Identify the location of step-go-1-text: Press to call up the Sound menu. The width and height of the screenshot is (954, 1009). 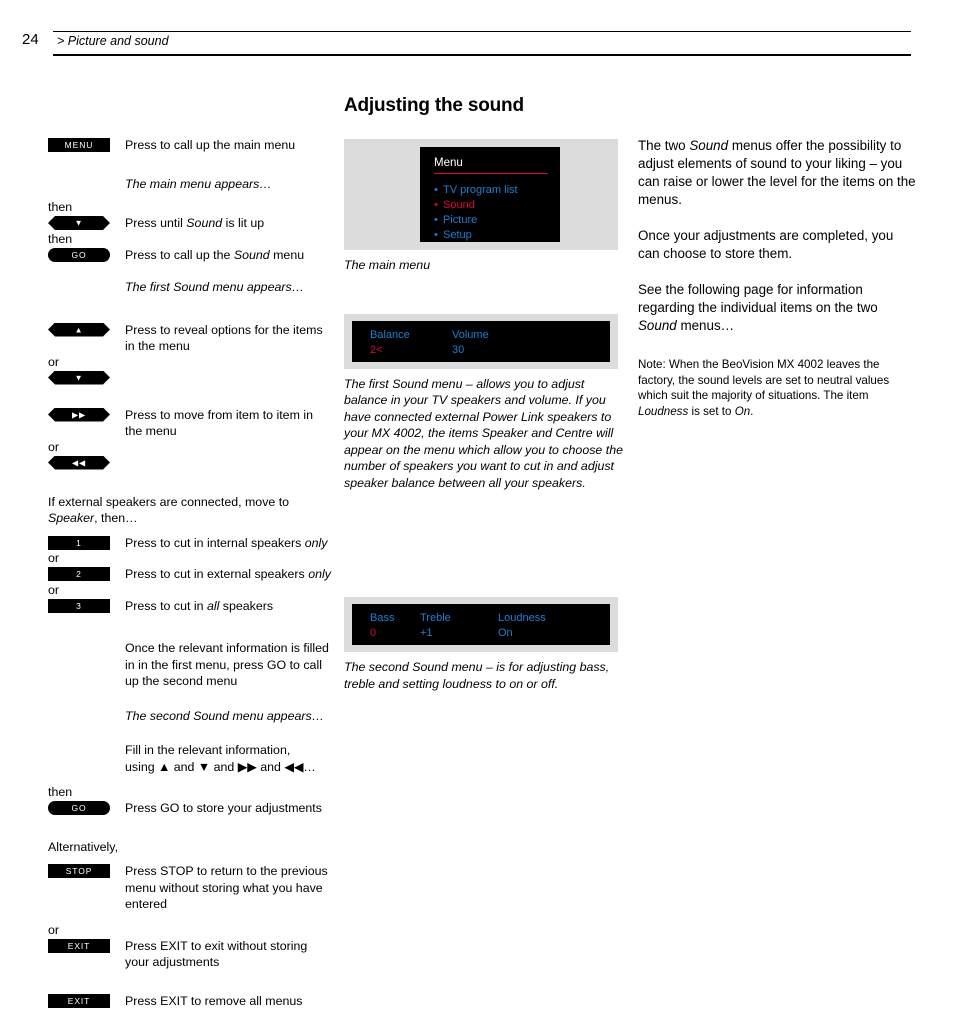
(229, 255).